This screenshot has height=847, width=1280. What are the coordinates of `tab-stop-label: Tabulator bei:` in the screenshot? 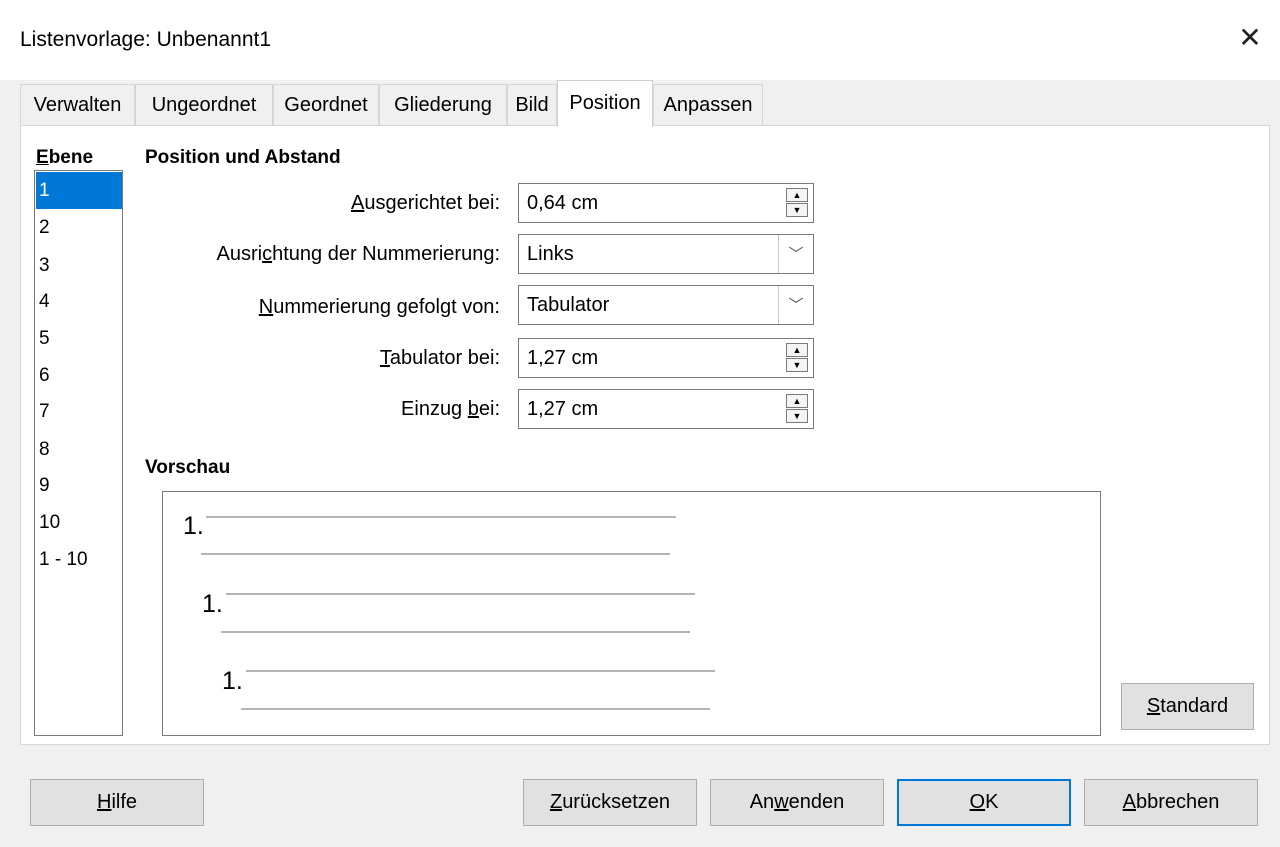 It's located at (439, 358).